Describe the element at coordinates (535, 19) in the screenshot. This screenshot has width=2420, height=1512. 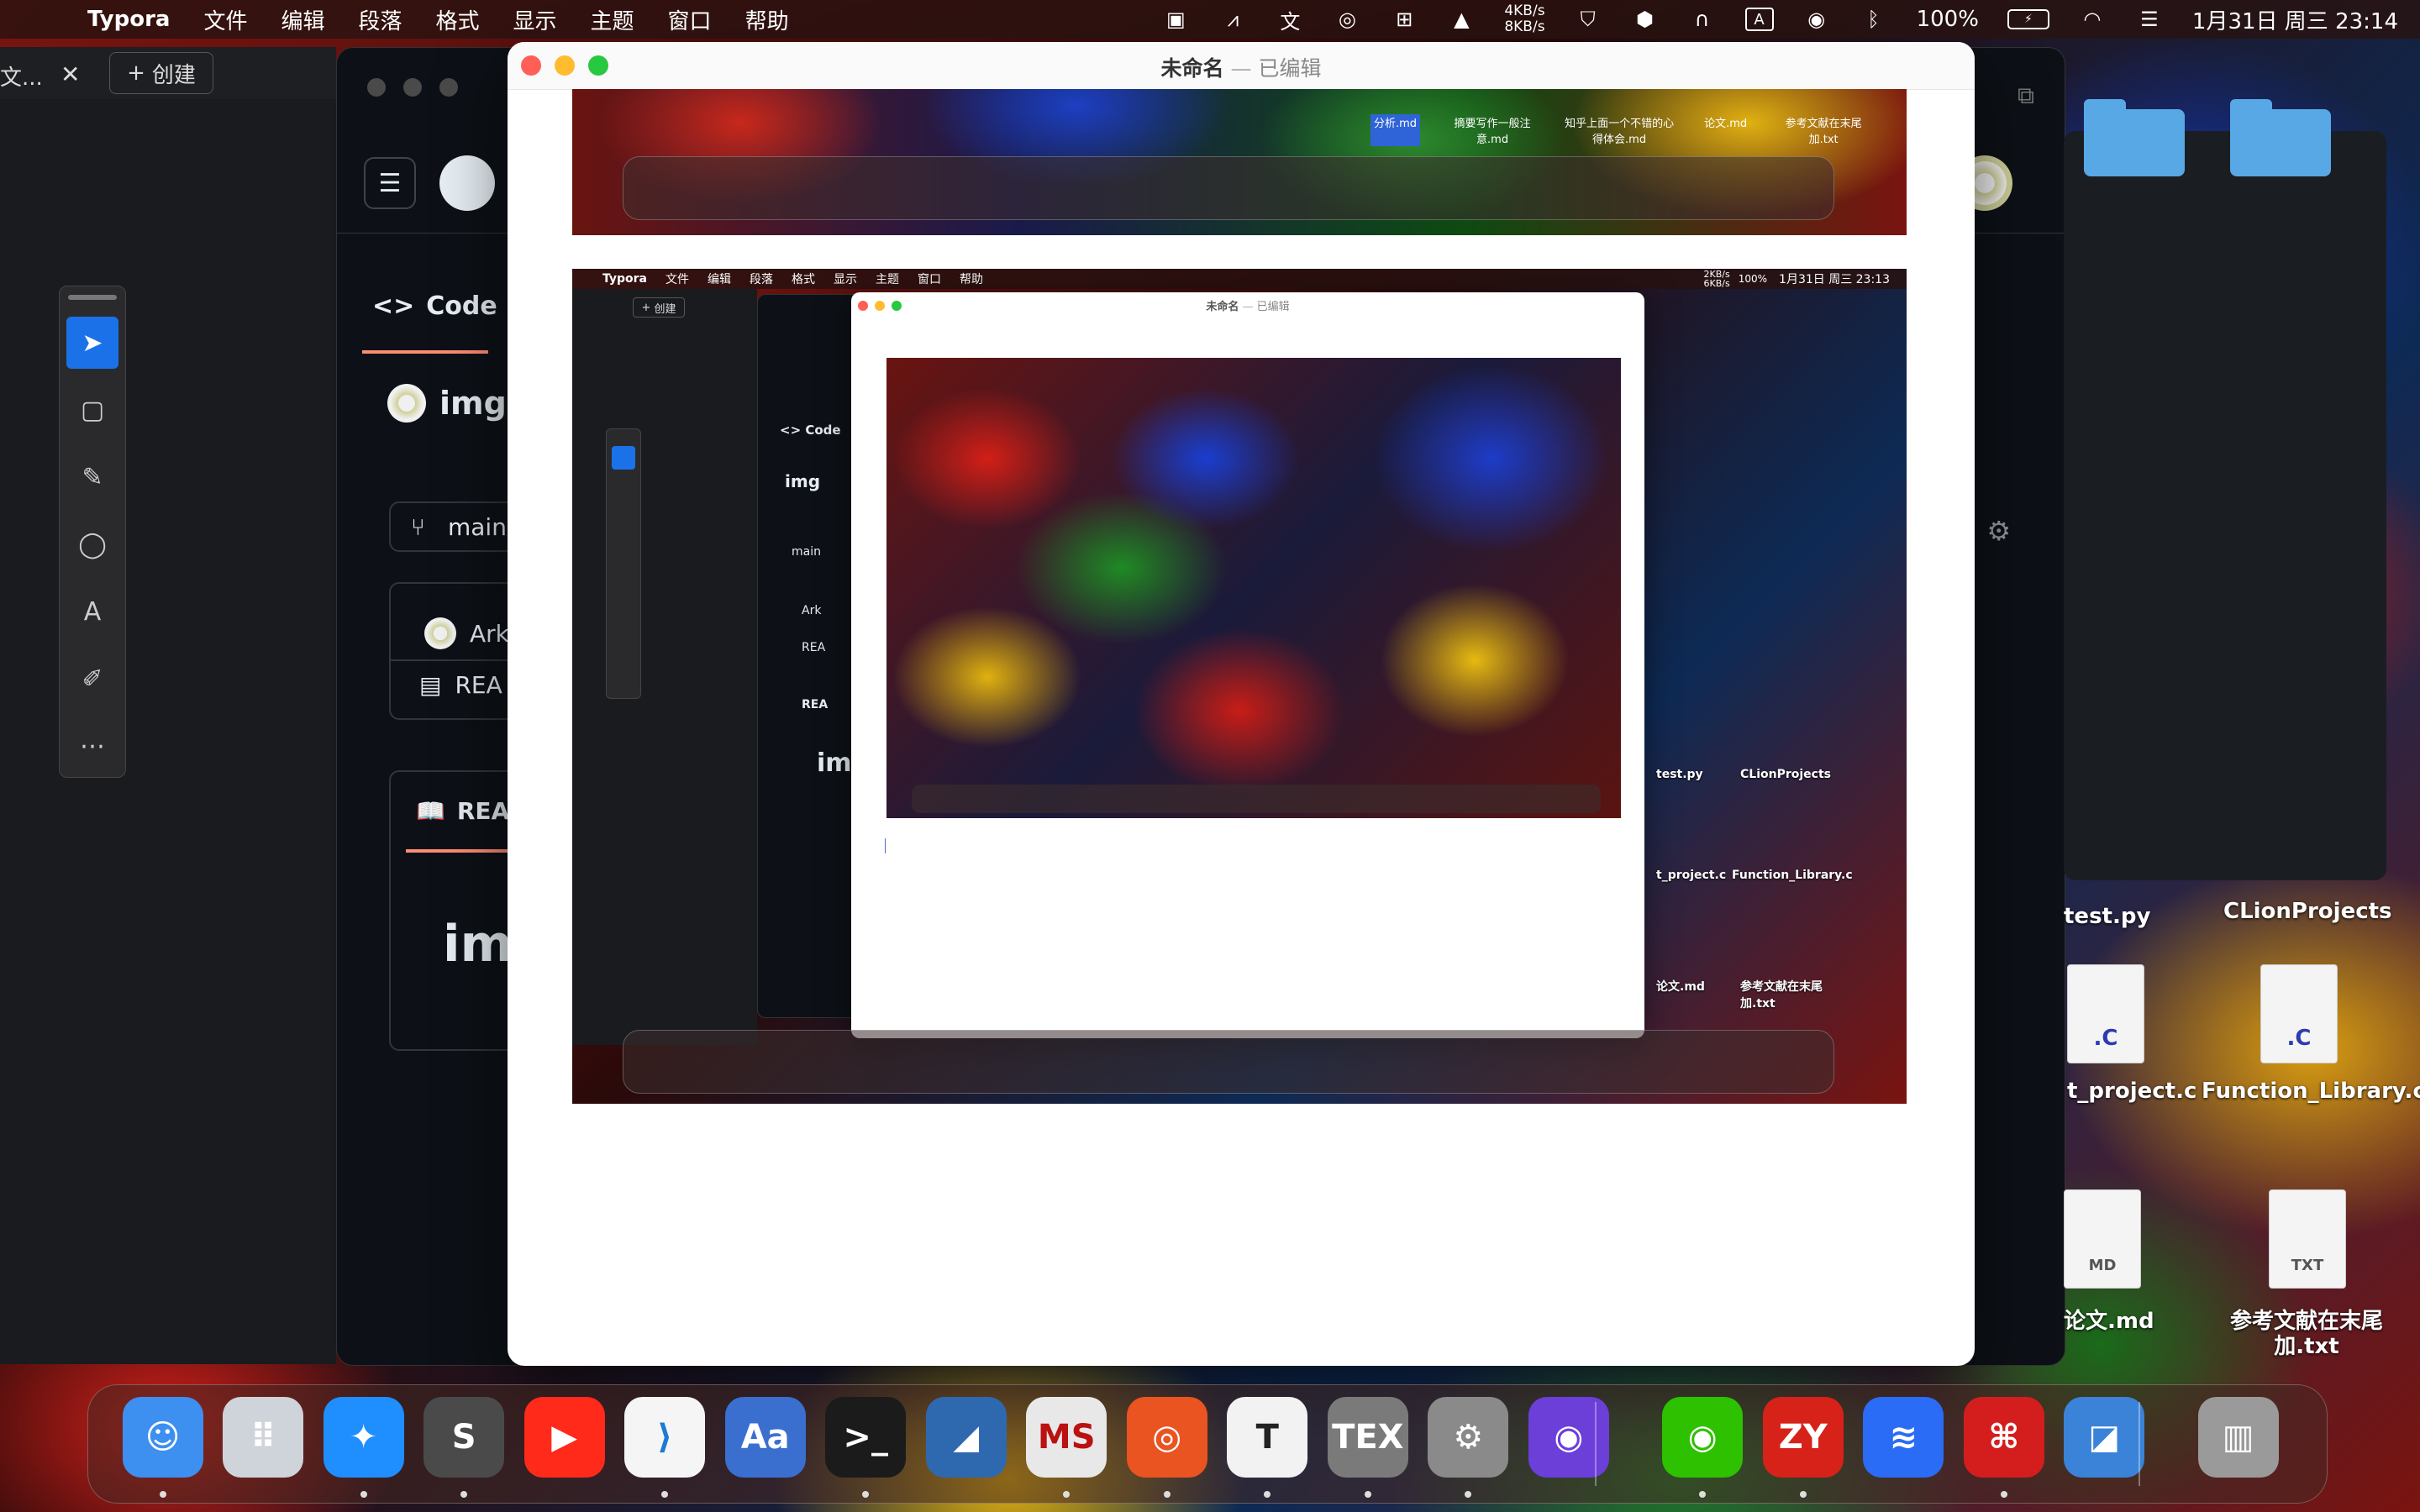
I see `menu-view: 显示` at that location.